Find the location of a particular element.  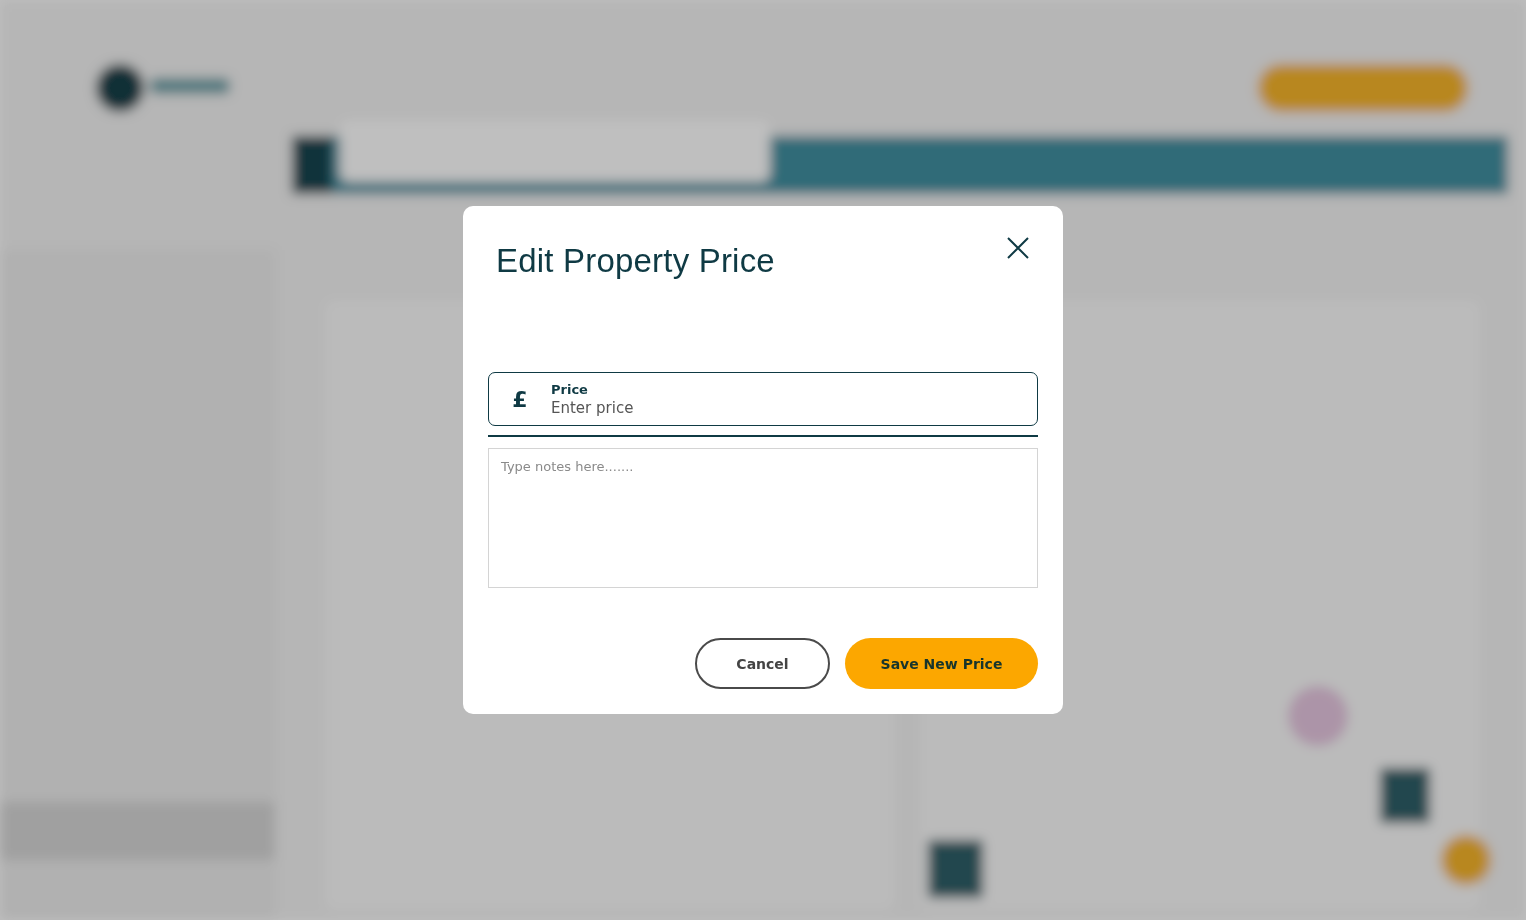

field-label: Price is located at coordinates (570, 389).